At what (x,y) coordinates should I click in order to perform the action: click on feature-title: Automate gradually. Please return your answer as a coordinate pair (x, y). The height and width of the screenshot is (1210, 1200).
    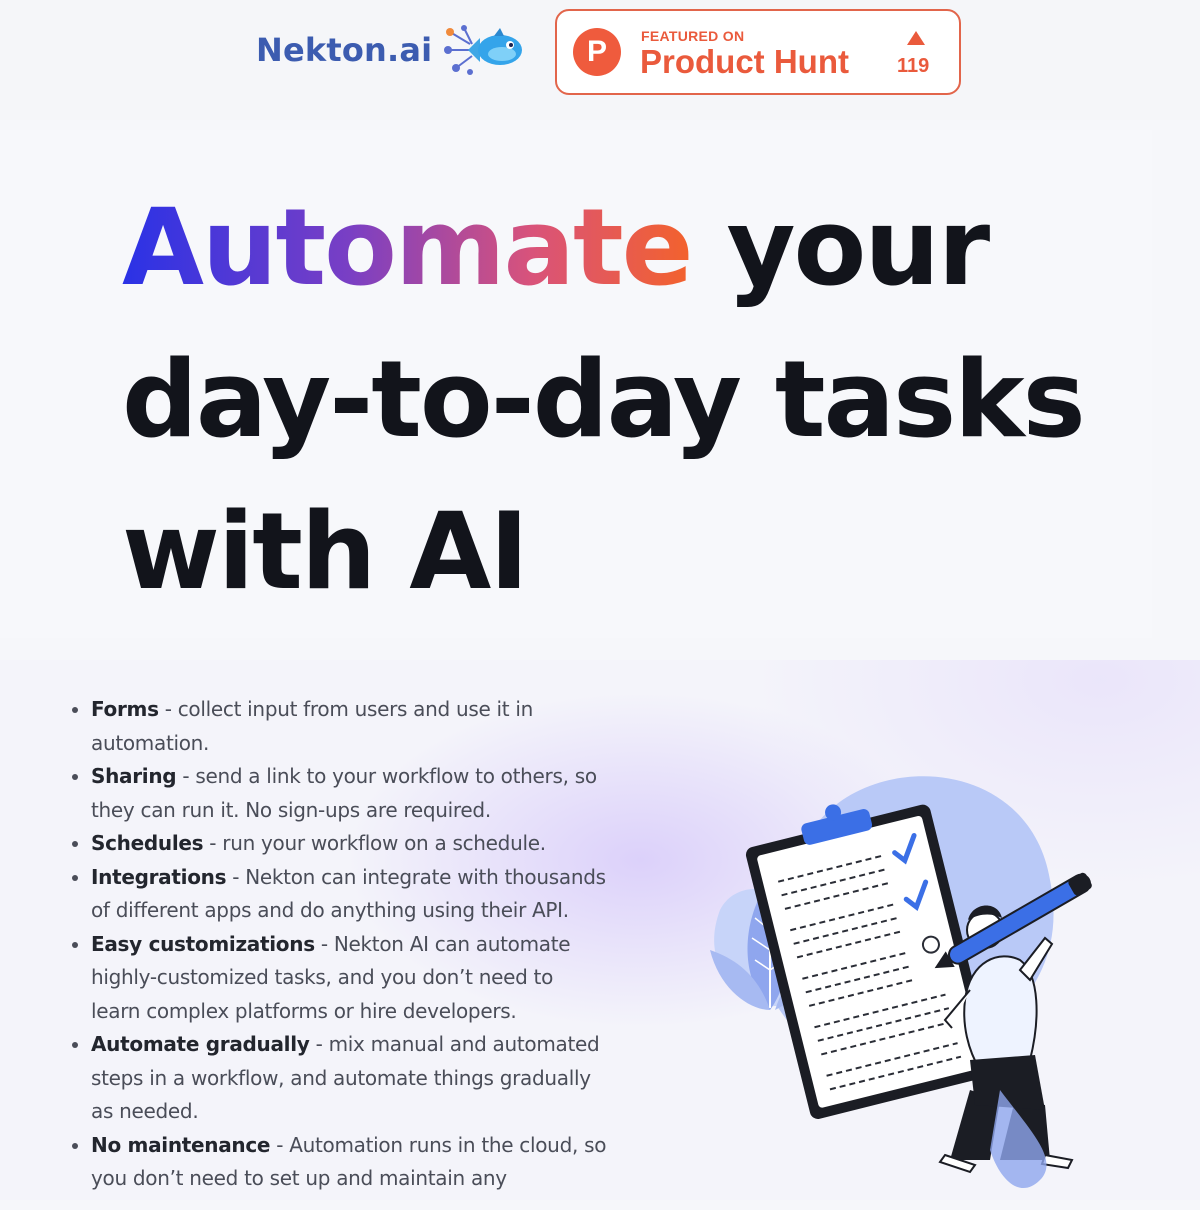
    Looking at the image, I should click on (200, 1044).